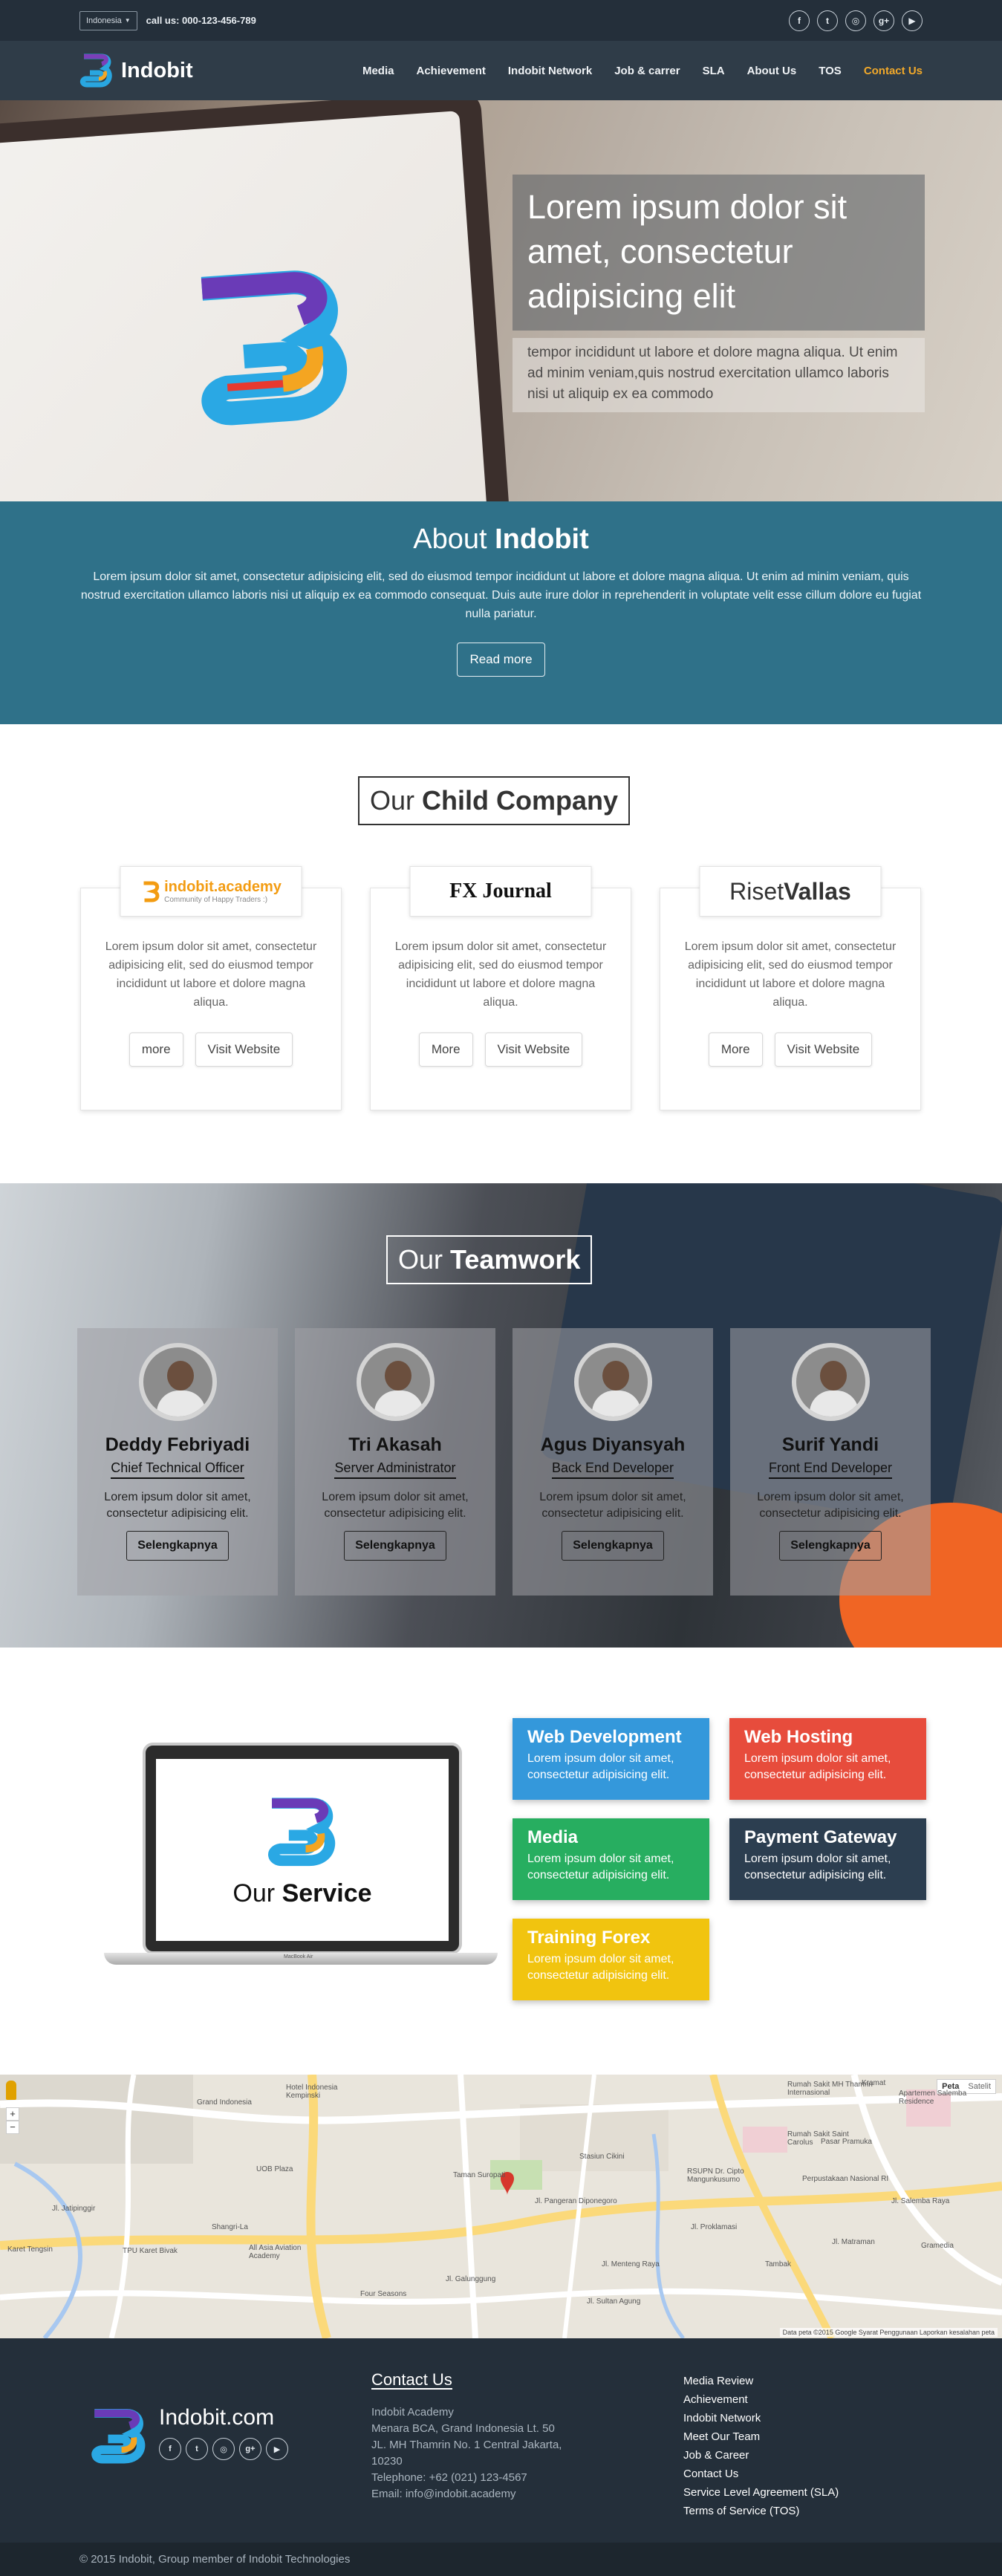 The image size is (1002, 2576). Describe the element at coordinates (790, 892) in the screenshot. I see `riset-vallas-logo: RisetVallas` at that location.